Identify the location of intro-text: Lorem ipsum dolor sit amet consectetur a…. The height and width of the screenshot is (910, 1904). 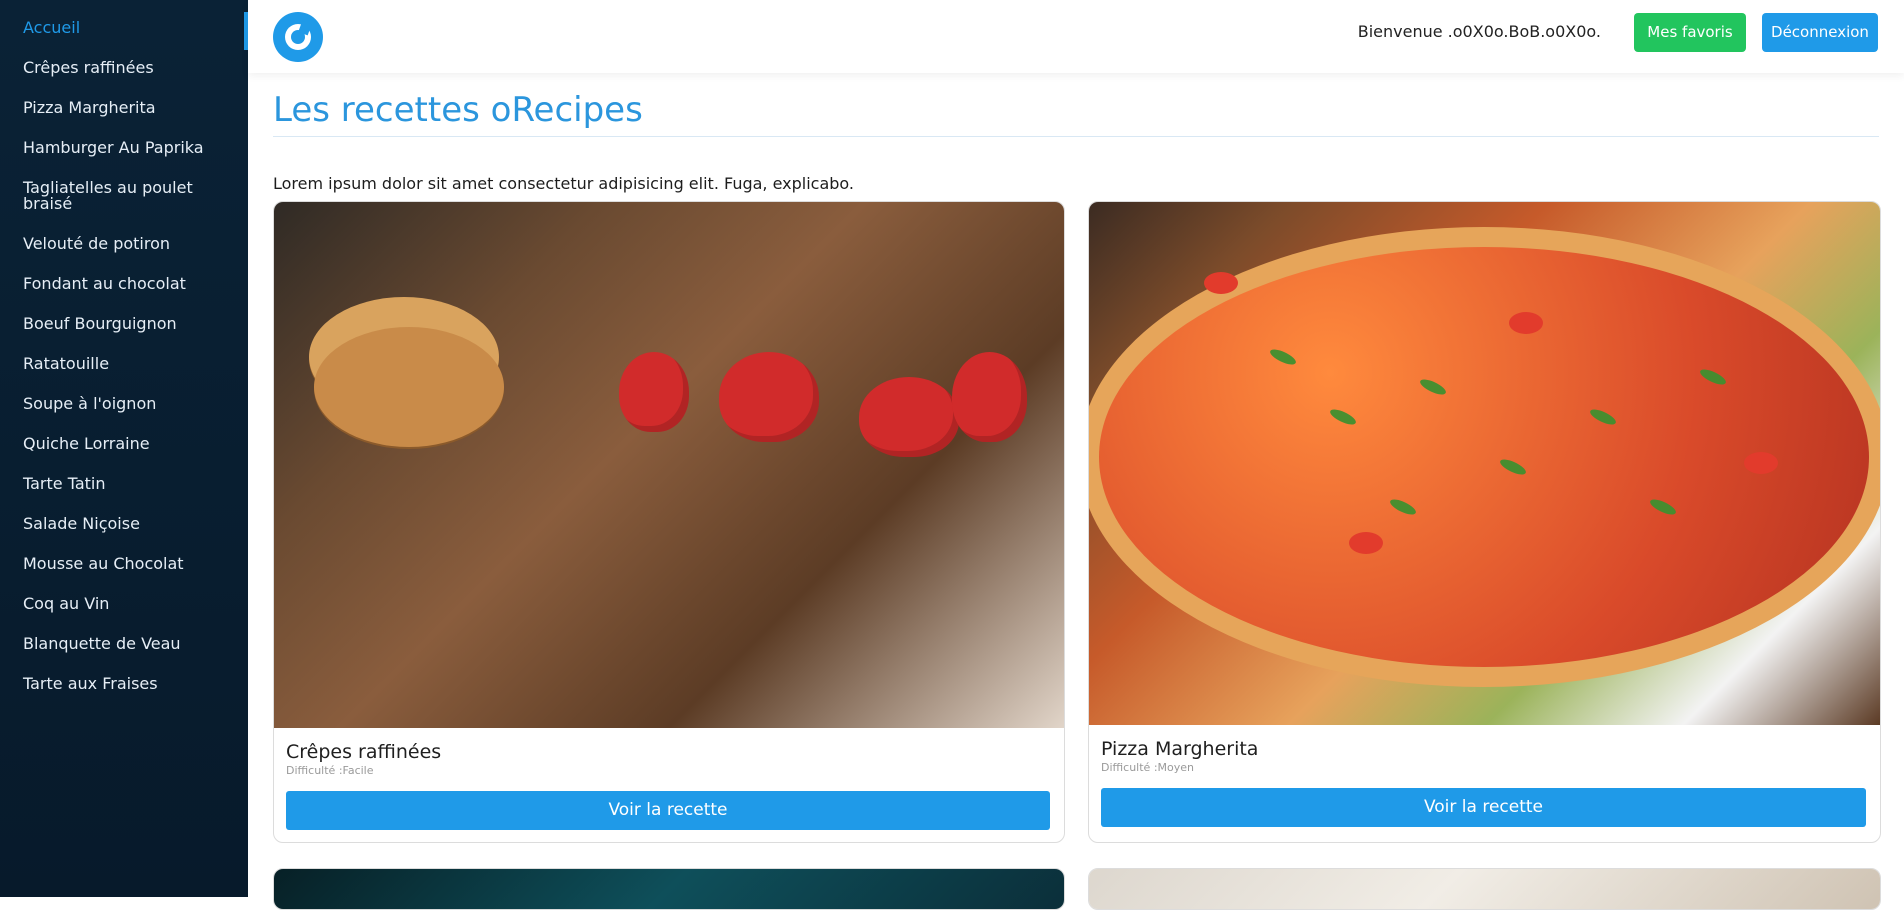
(564, 183).